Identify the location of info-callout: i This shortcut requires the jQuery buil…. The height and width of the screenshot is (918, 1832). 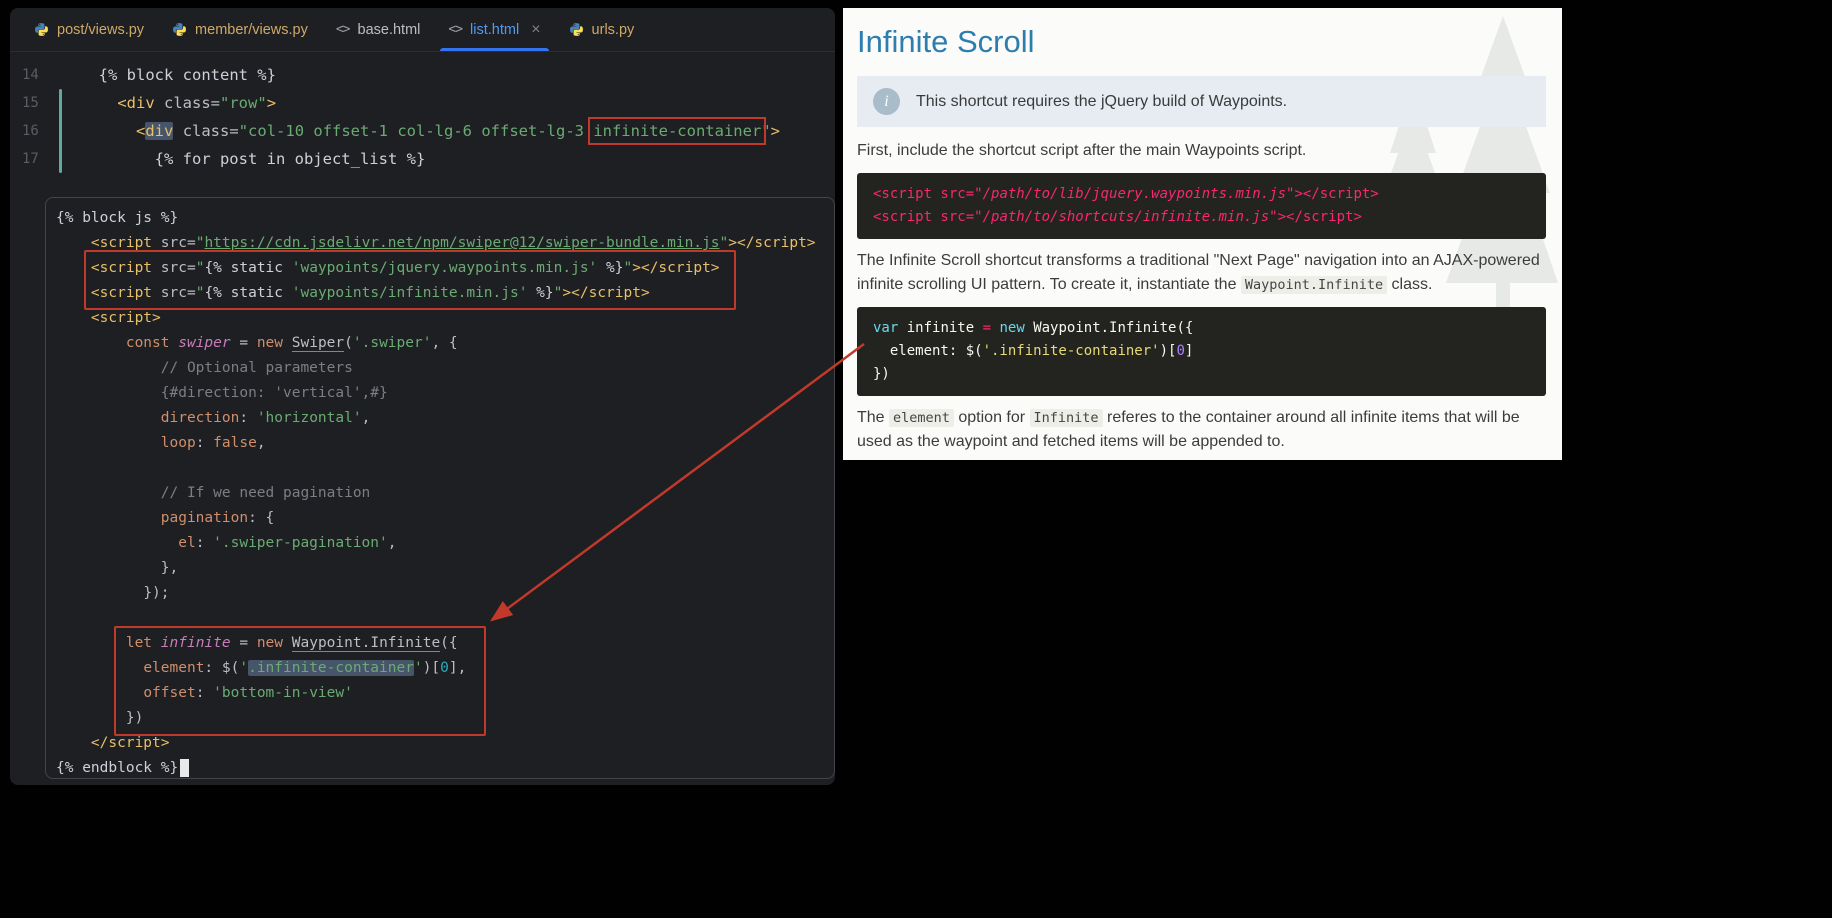
(1201, 101).